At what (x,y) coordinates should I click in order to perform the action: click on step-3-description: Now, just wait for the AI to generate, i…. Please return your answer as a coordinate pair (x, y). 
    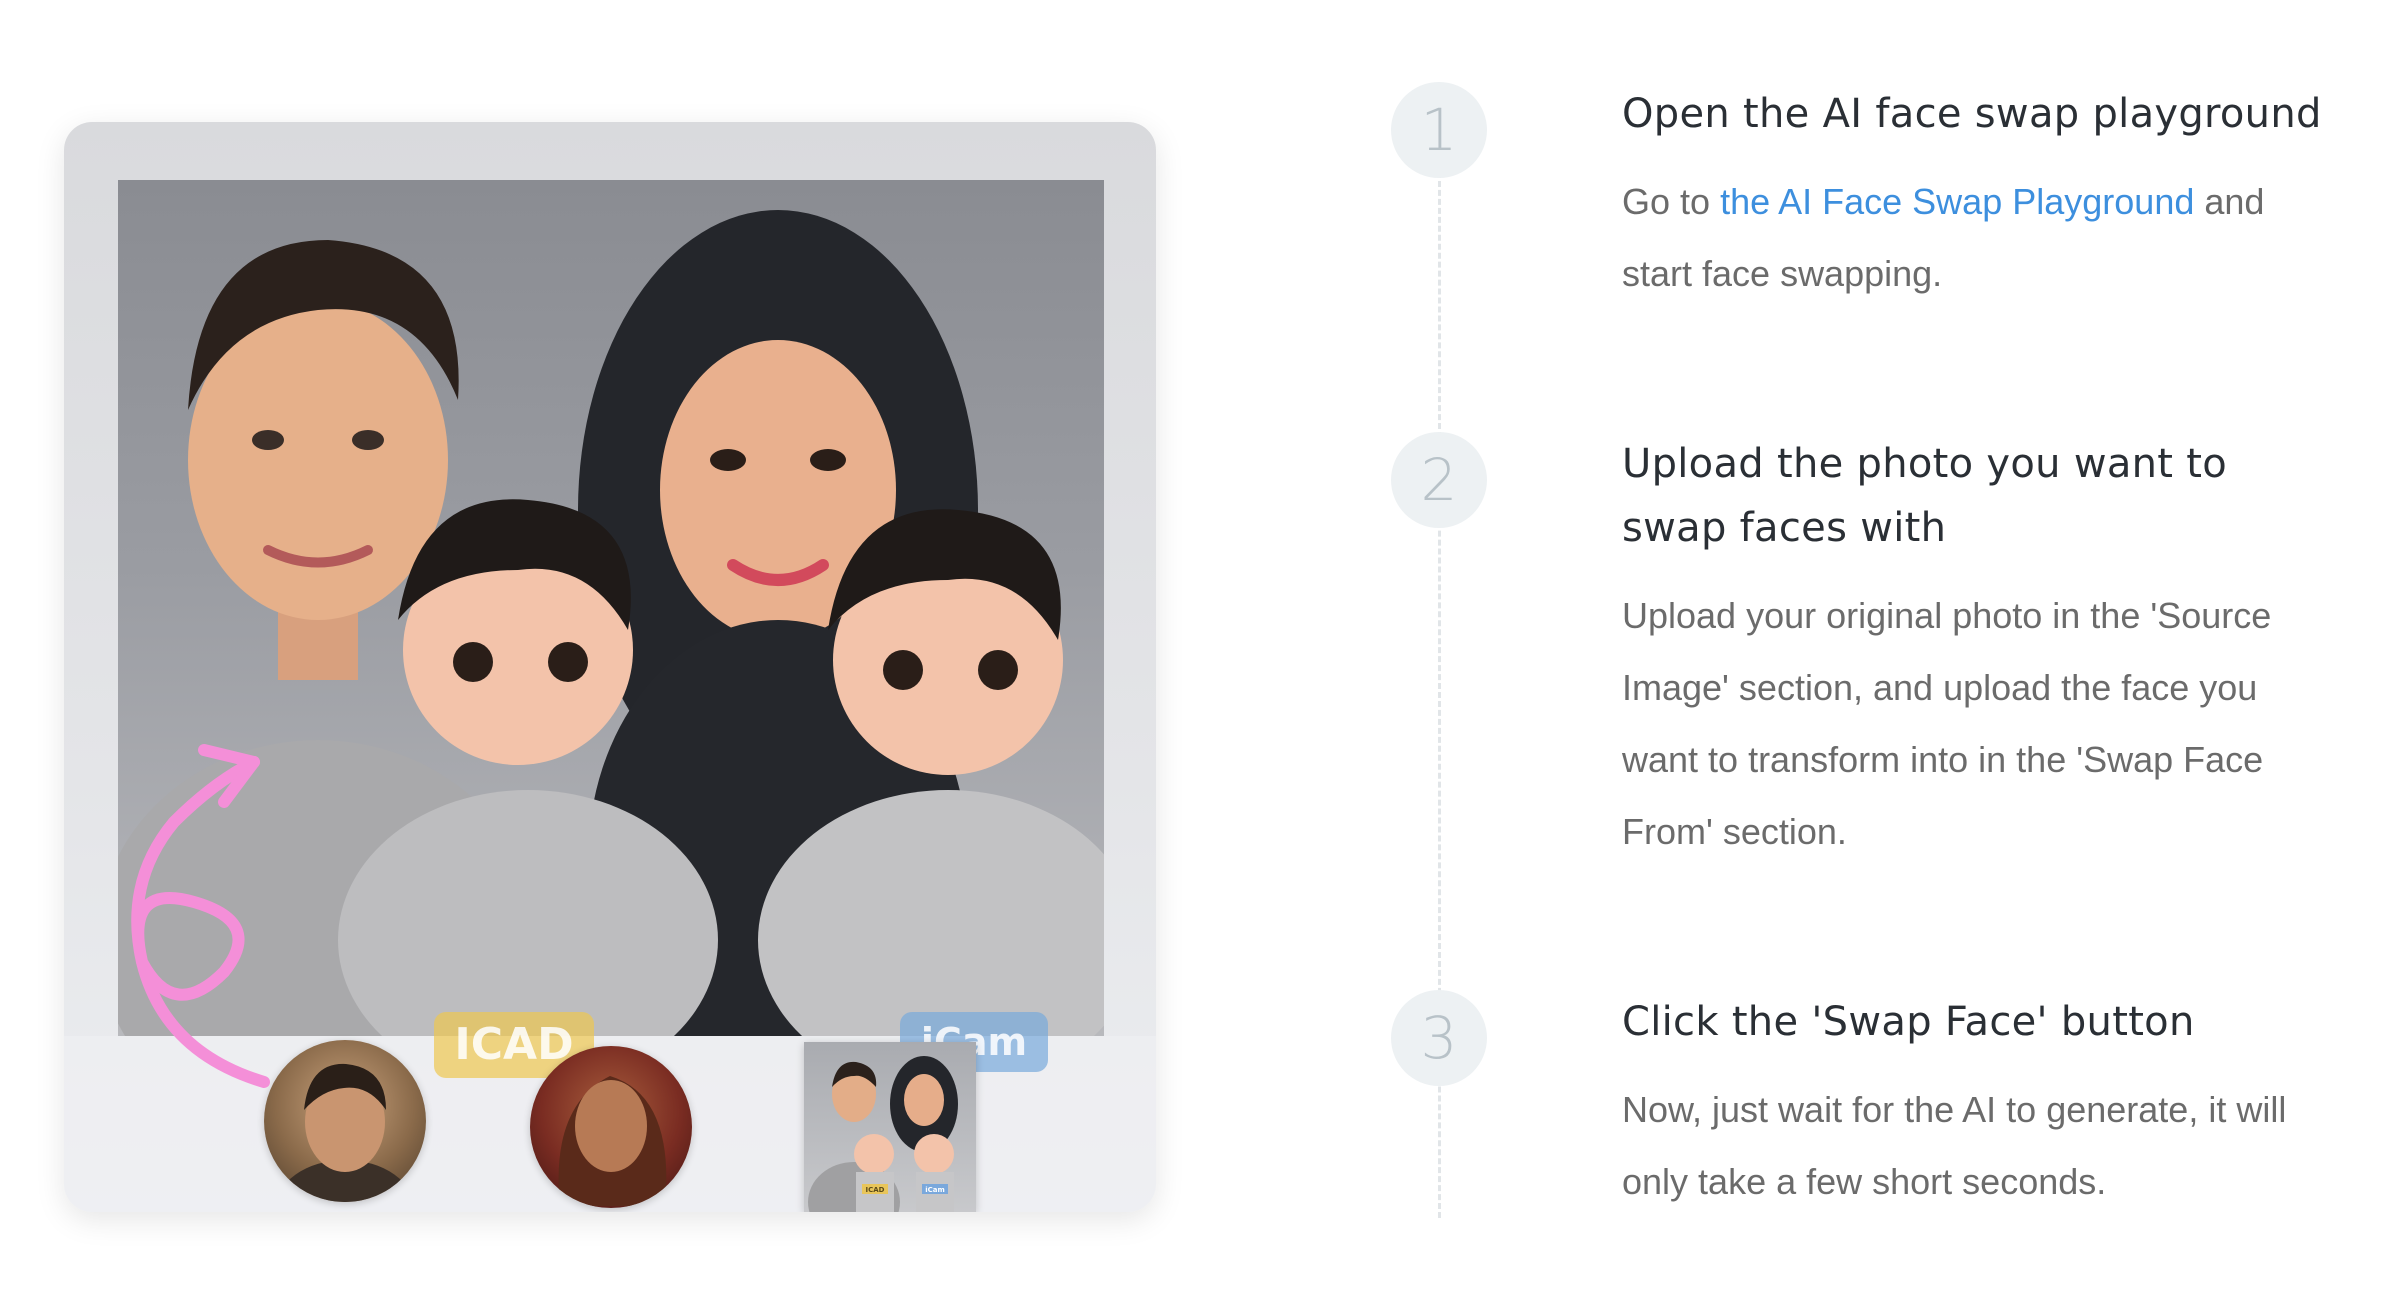
    Looking at the image, I should click on (1954, 1145).